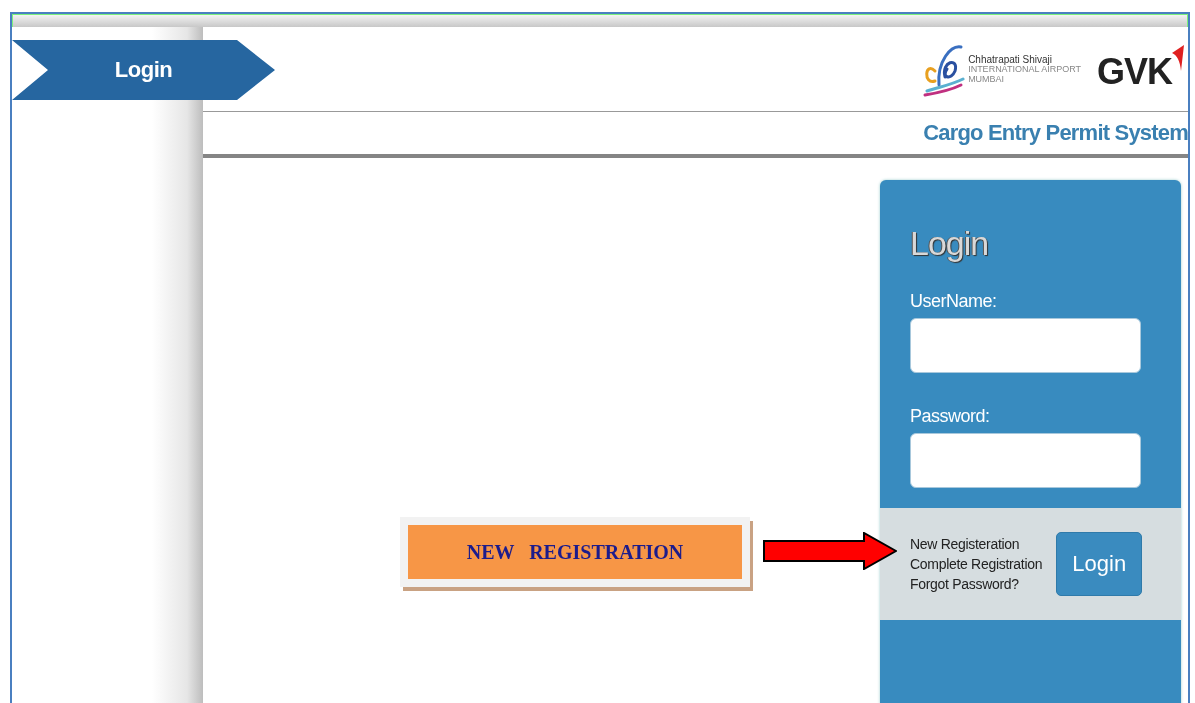 This screenshot has height=703, width=1195. What do you see at coordinates (987, 79) in the screenshot?
I see `logo-text: MUMBAI` at bounding box center [987, 79].